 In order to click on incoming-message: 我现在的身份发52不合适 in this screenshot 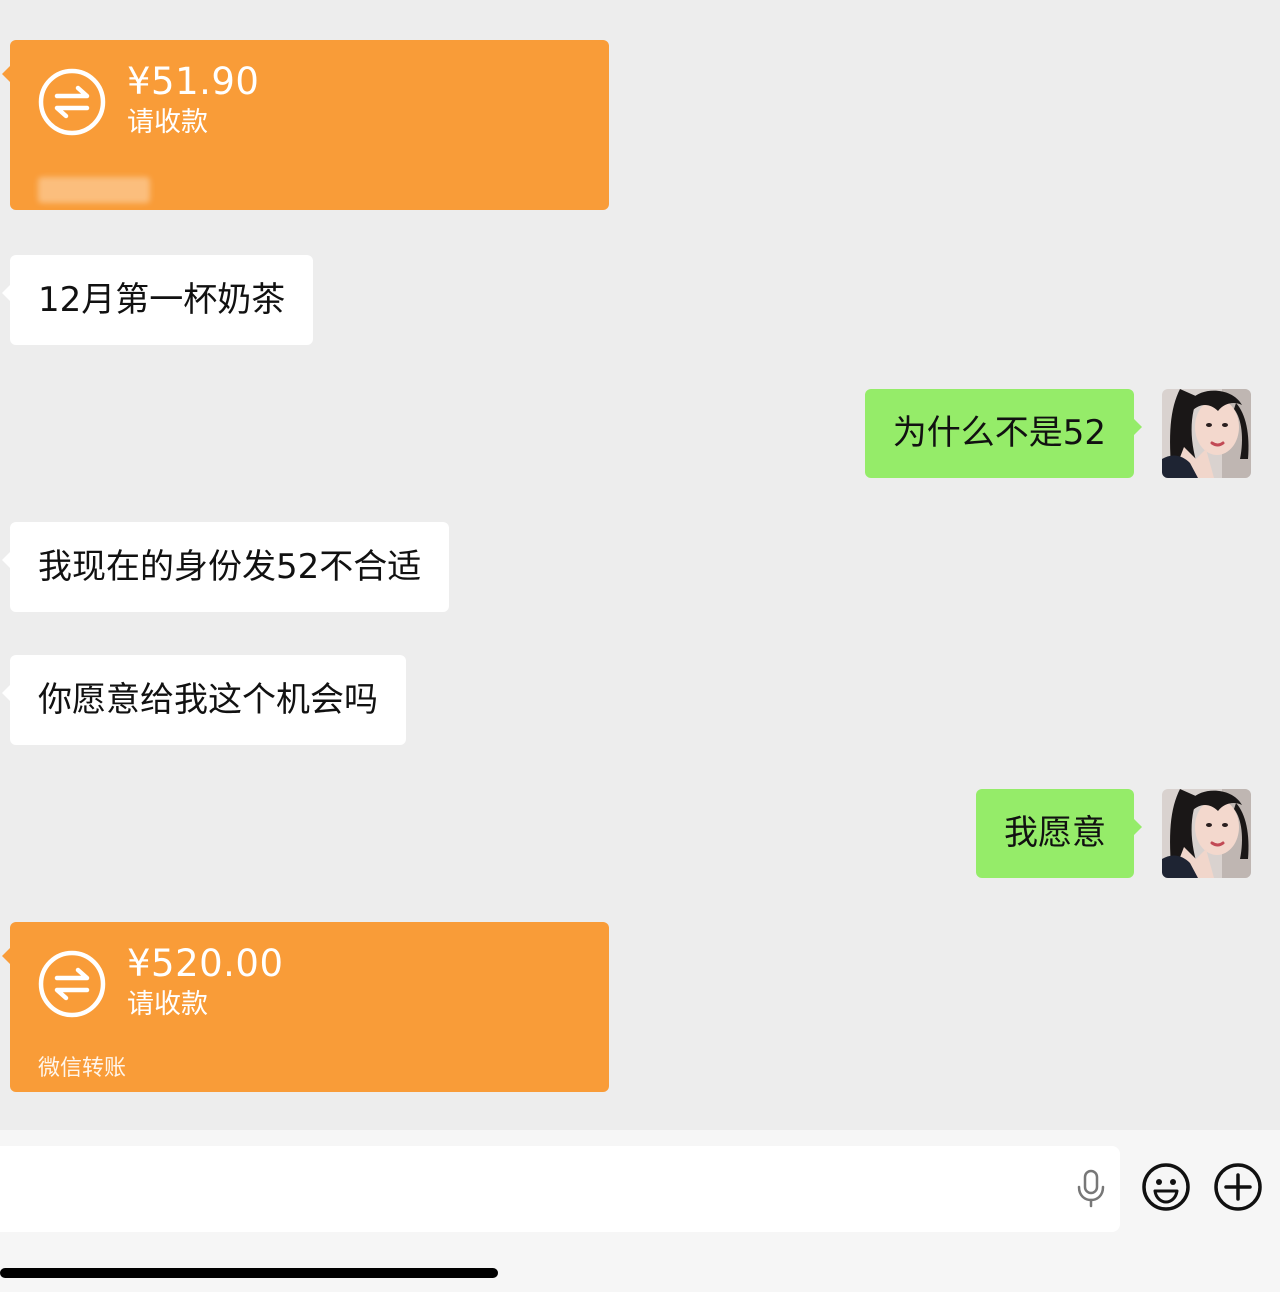, I will do `click(225, 567)`.